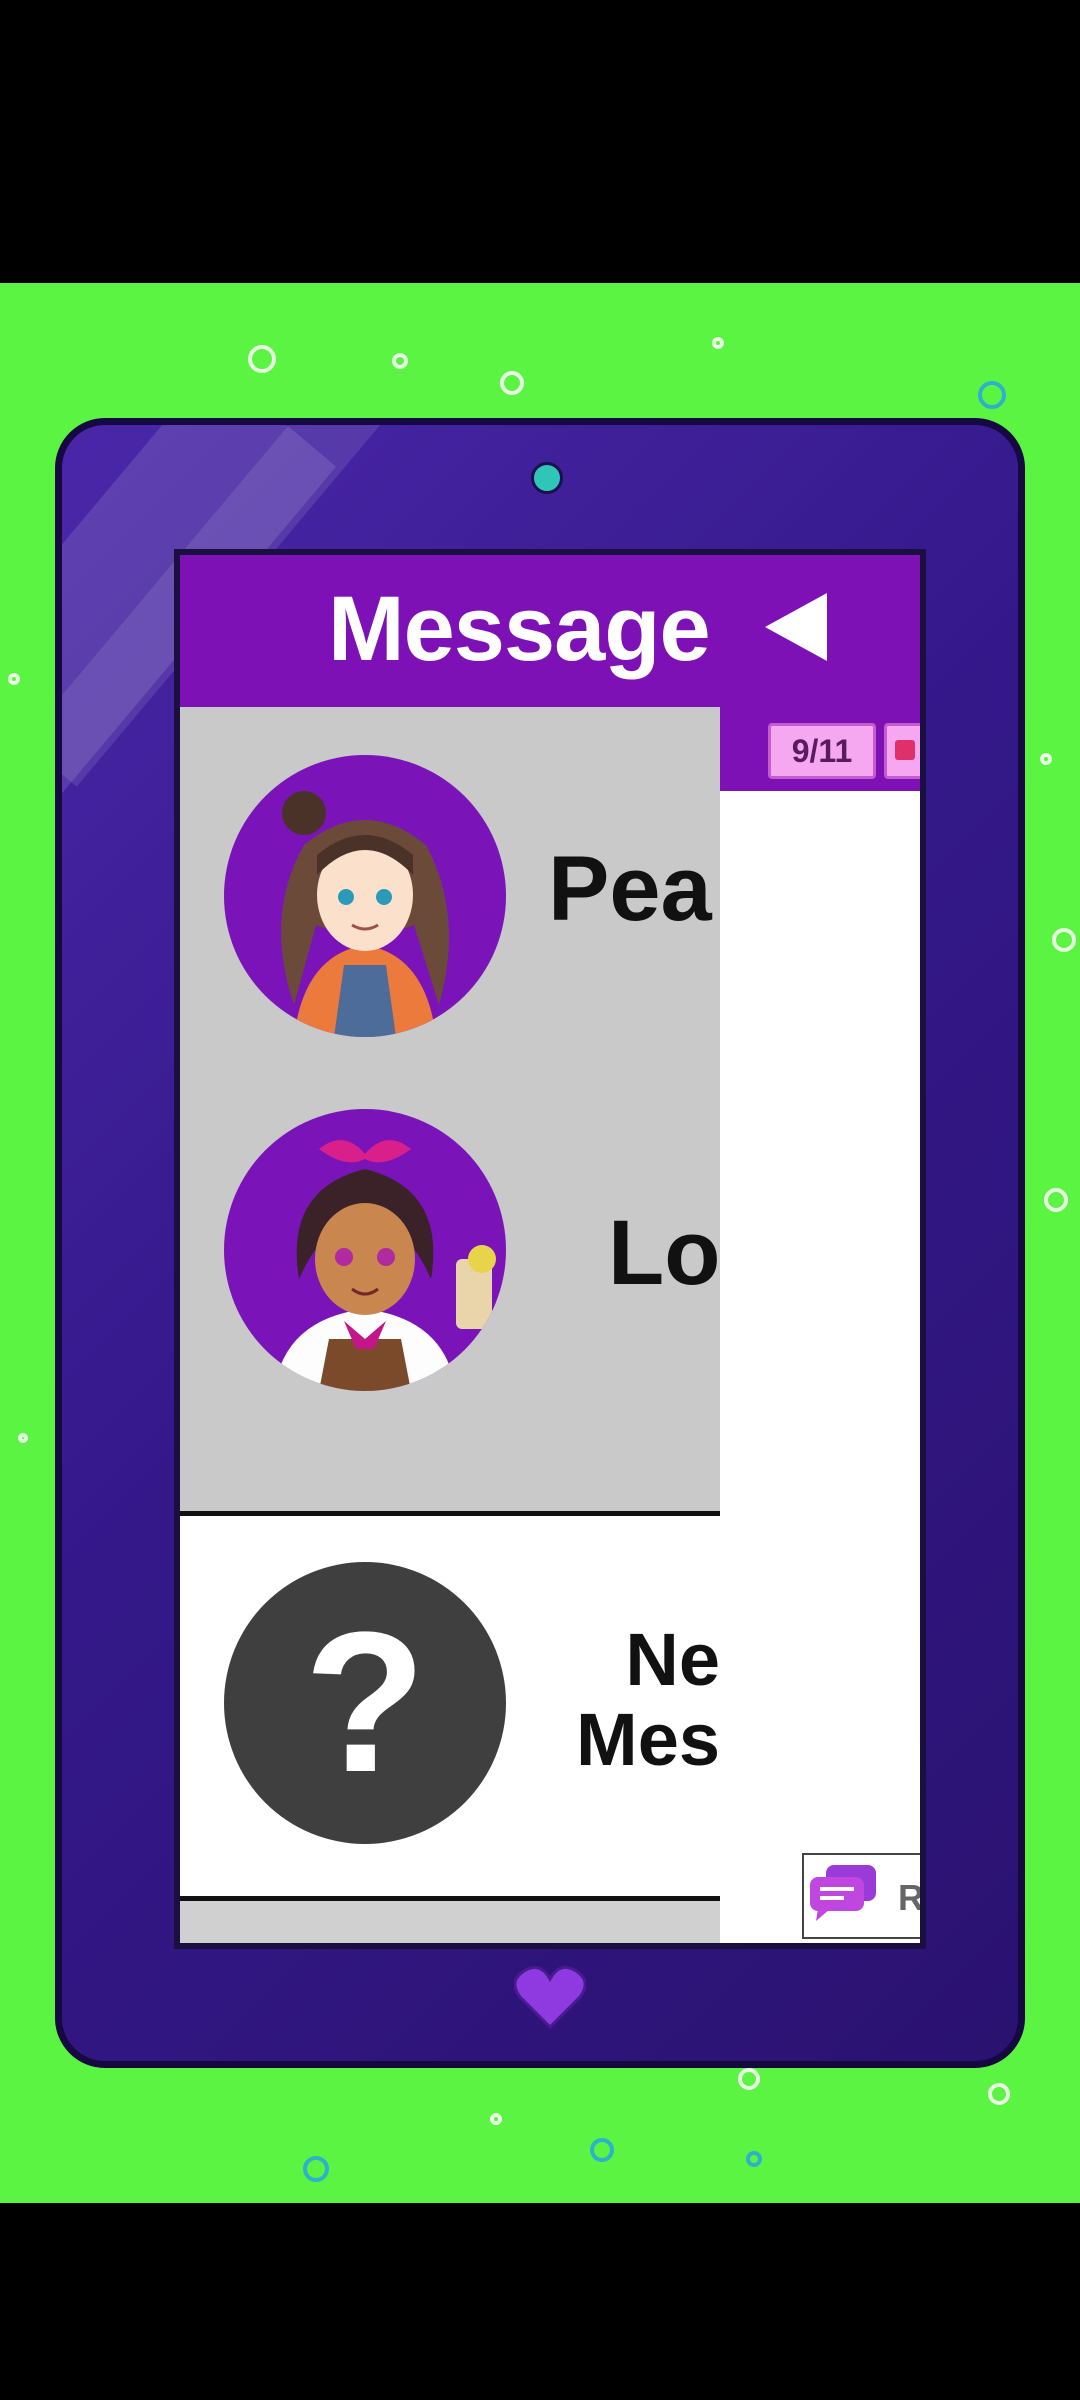 The image size is (1080, 2400). I want to click on contact-name: Lot, so click(664, 1253).